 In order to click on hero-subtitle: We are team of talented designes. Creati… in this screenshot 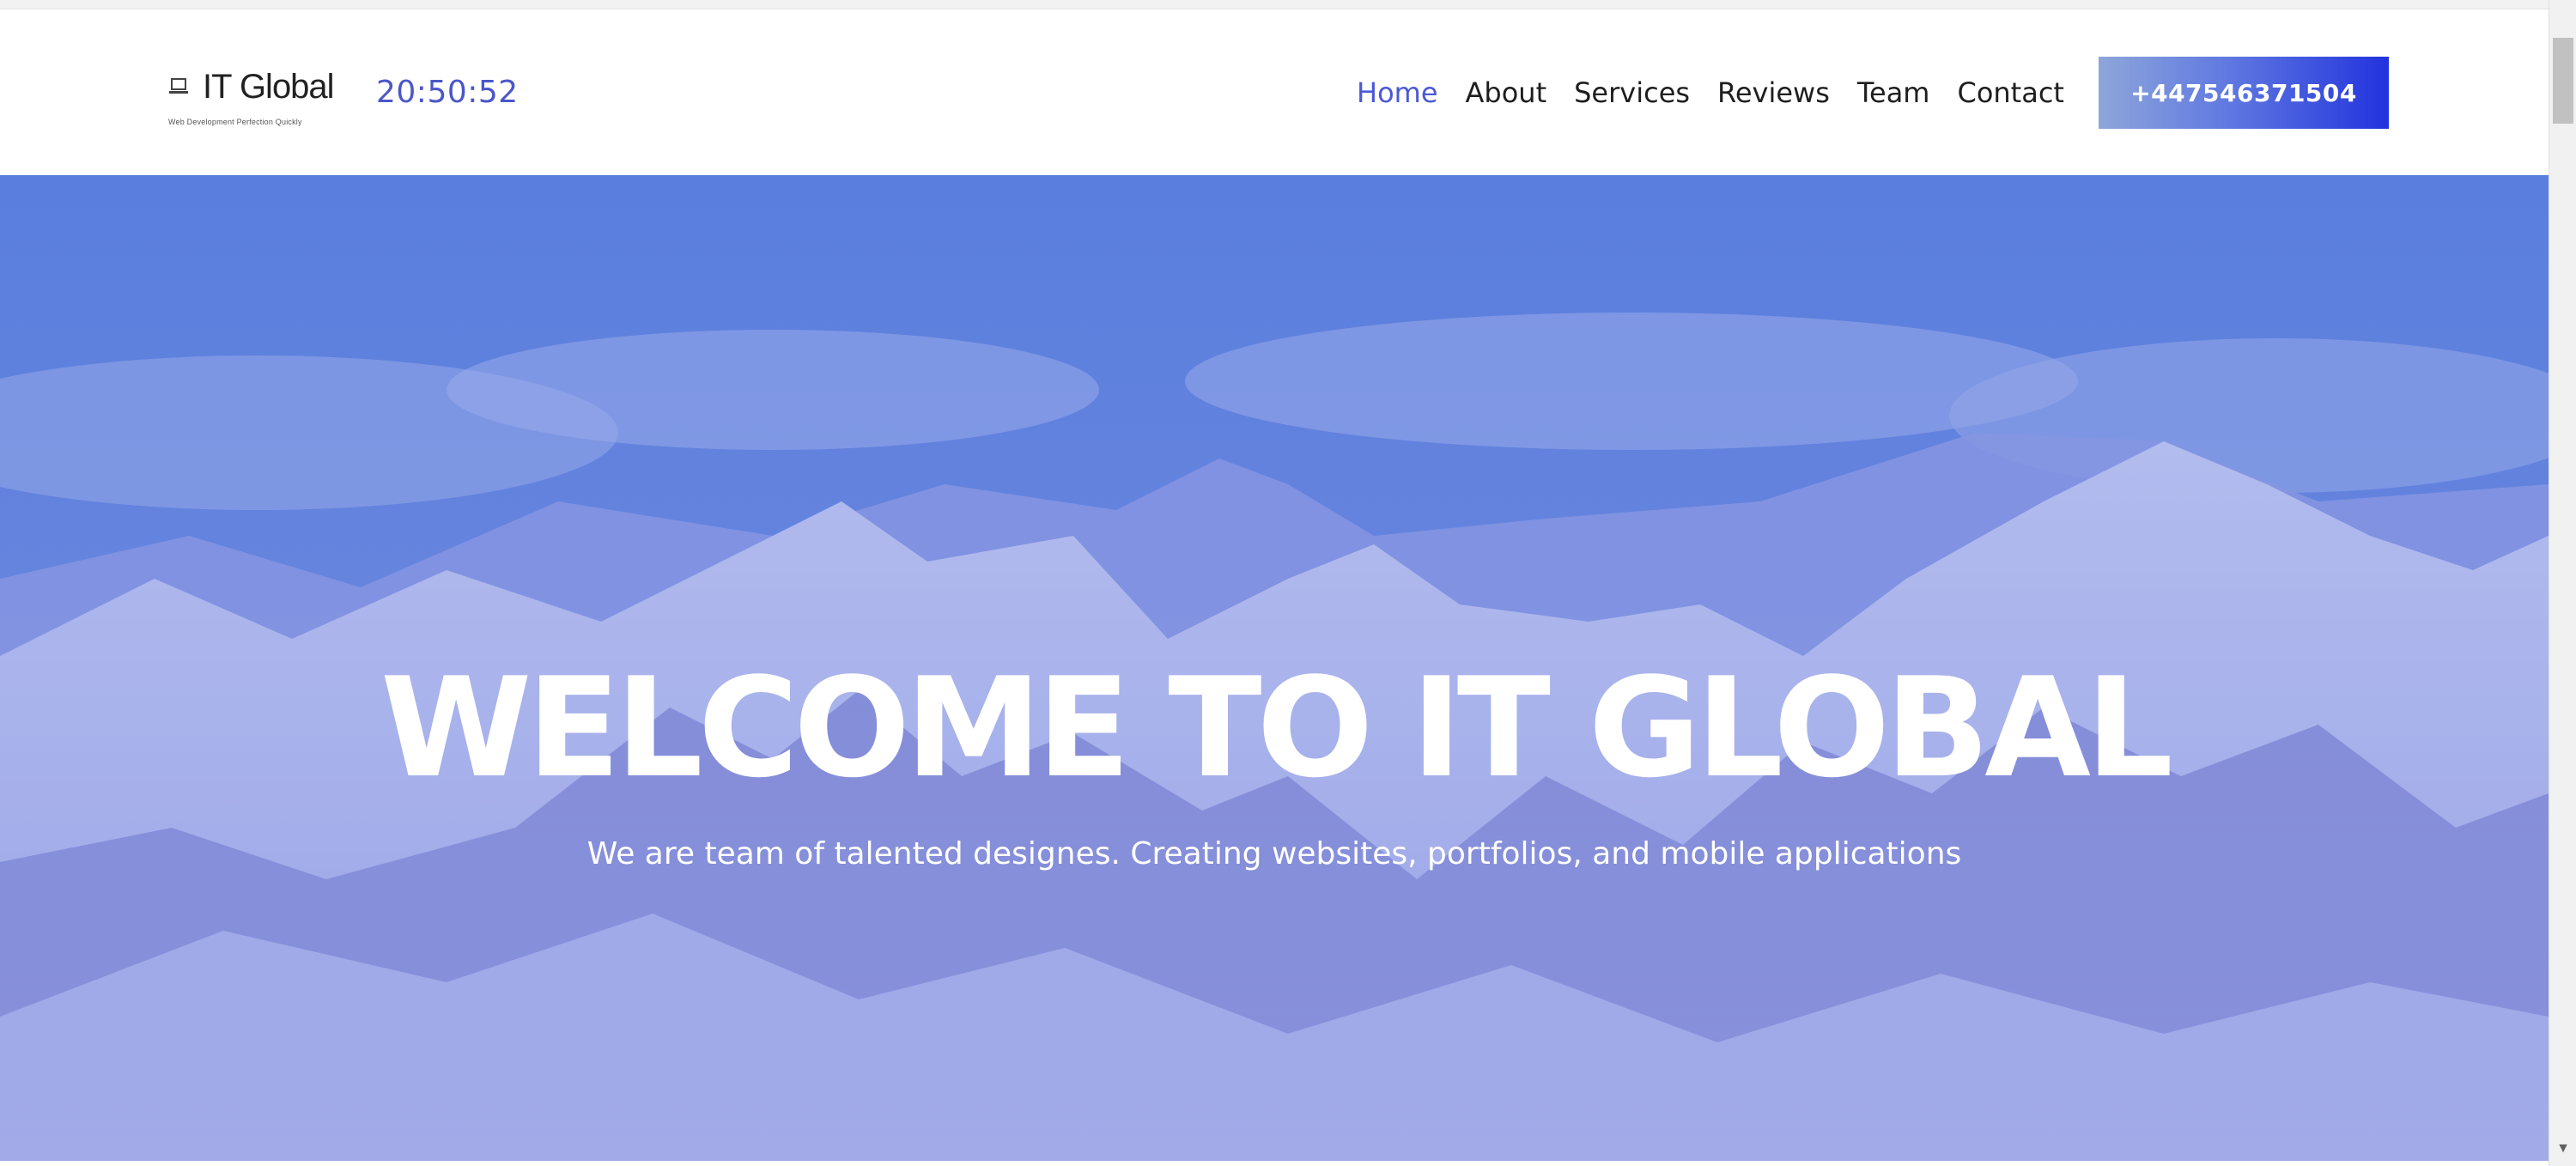, I will do `click(1274, 853)`.